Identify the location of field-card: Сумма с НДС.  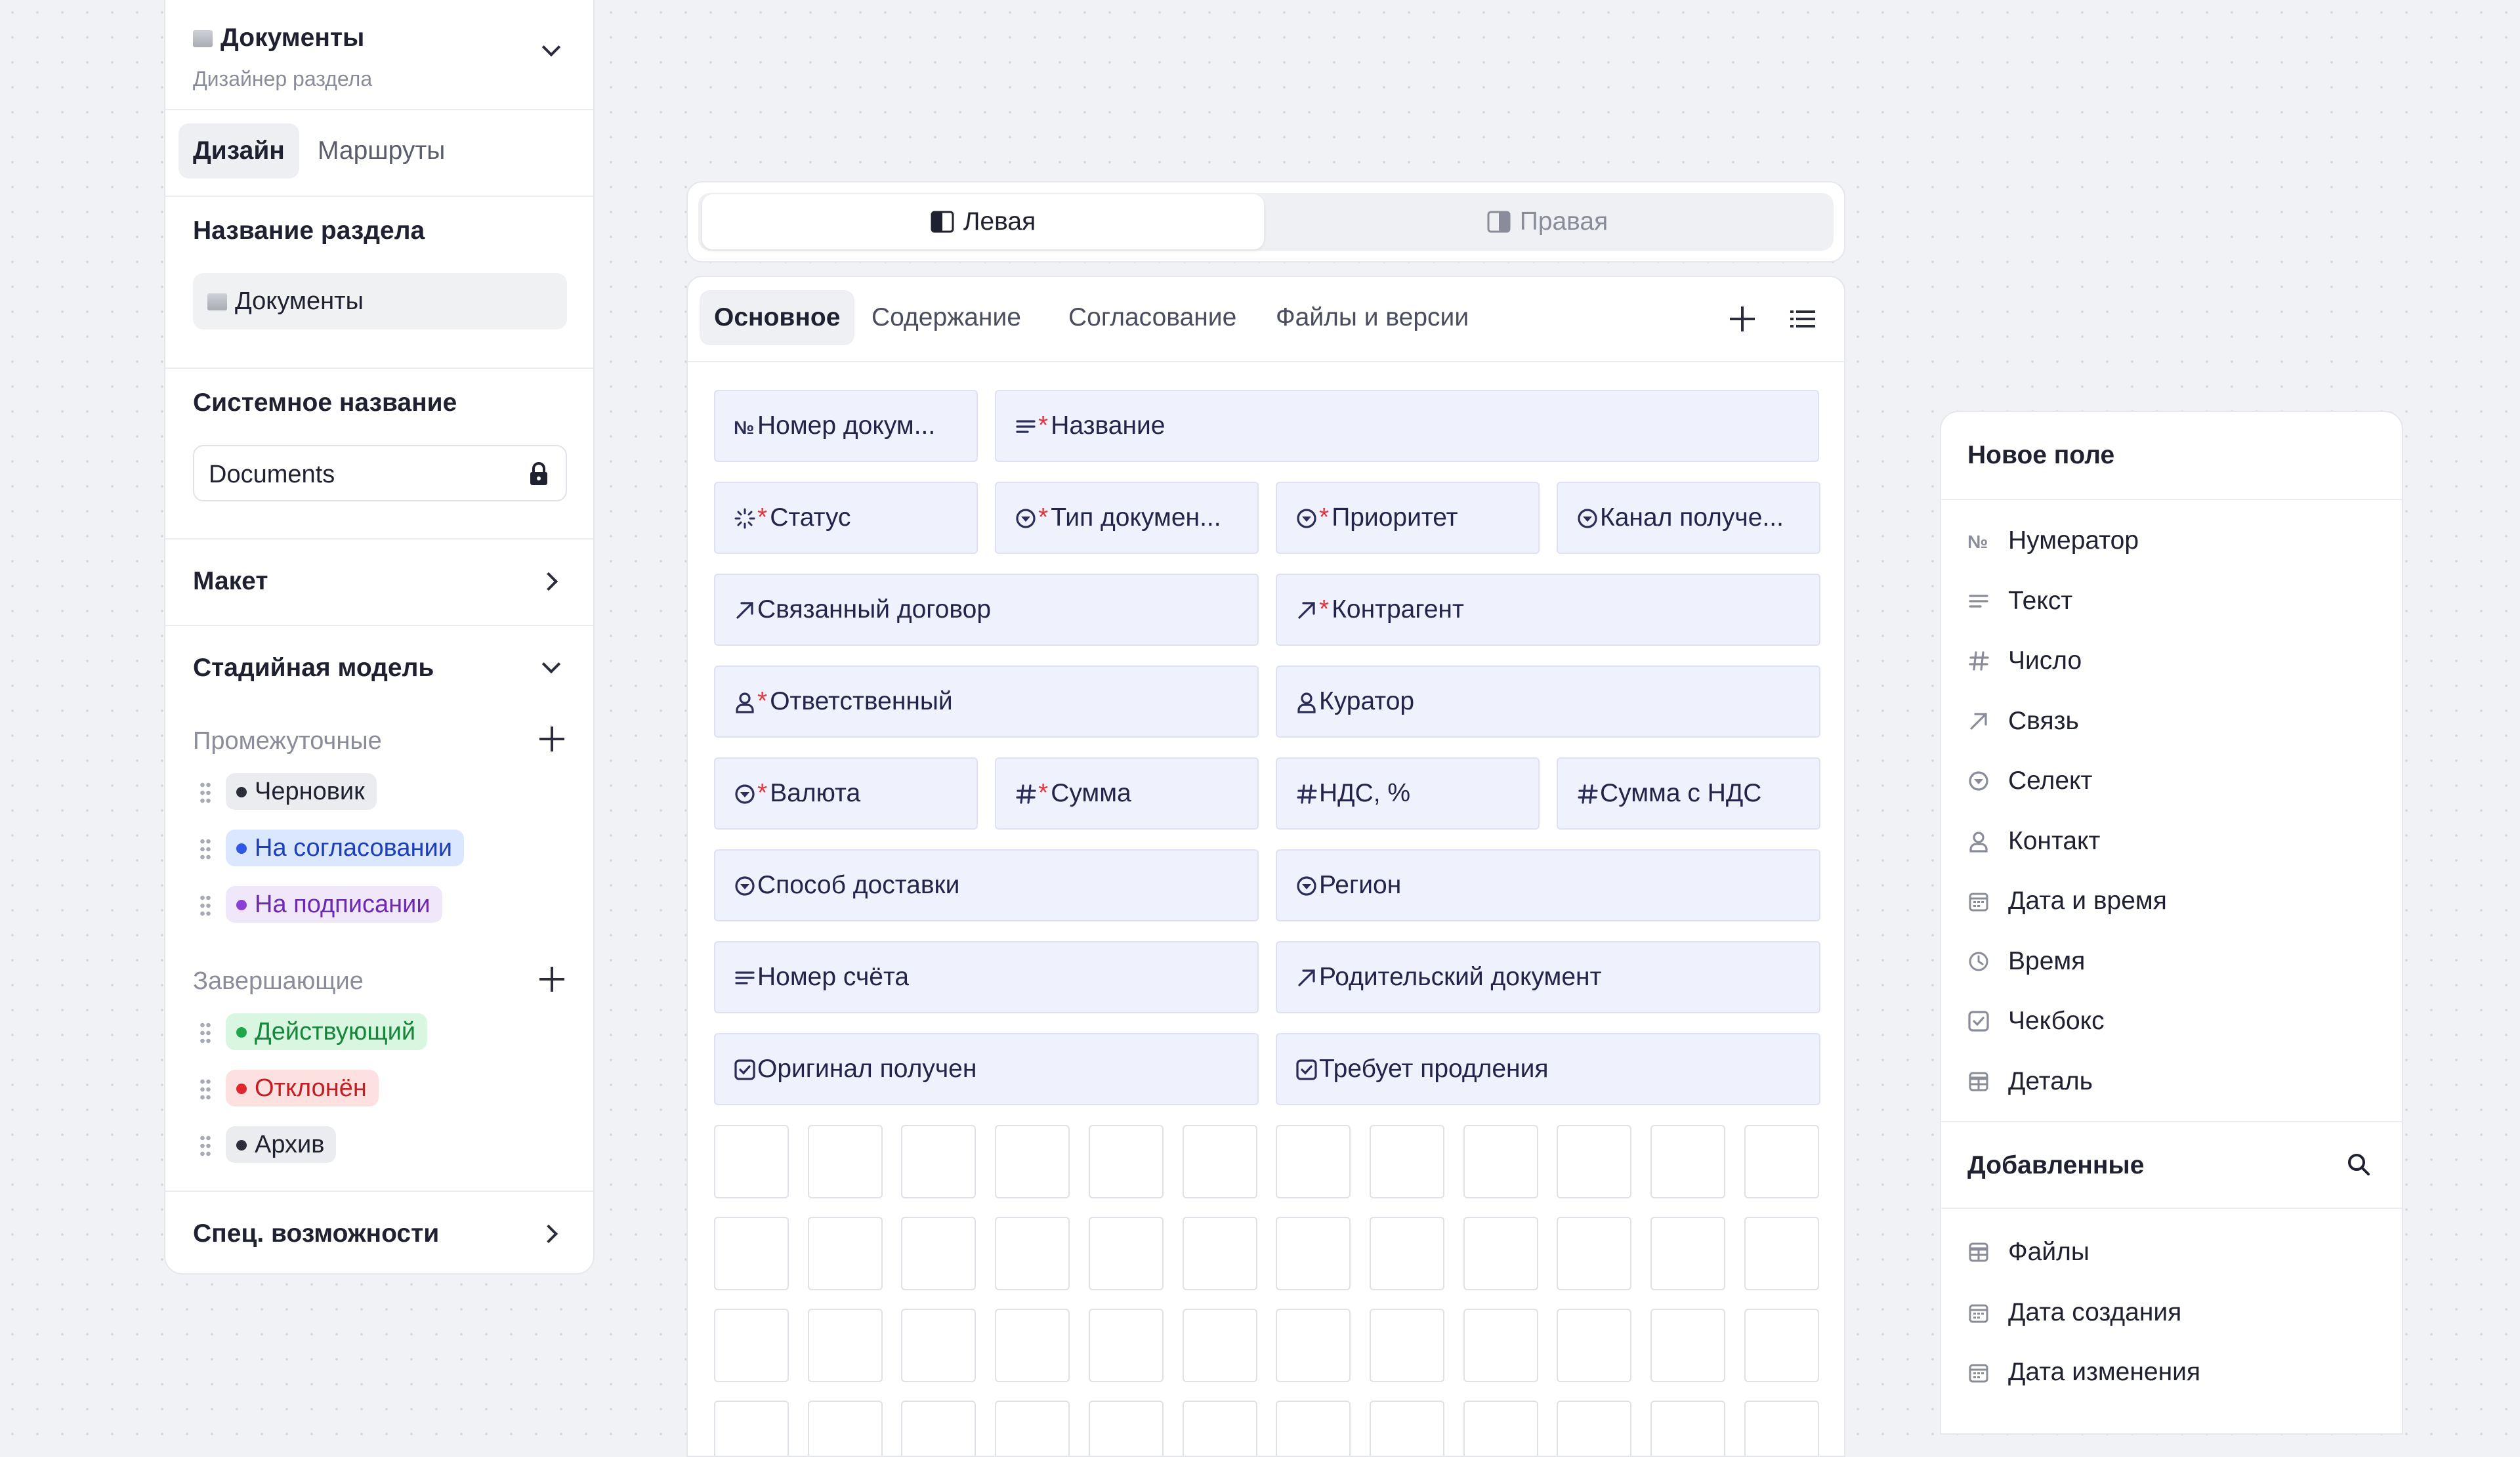
(1688, 793).